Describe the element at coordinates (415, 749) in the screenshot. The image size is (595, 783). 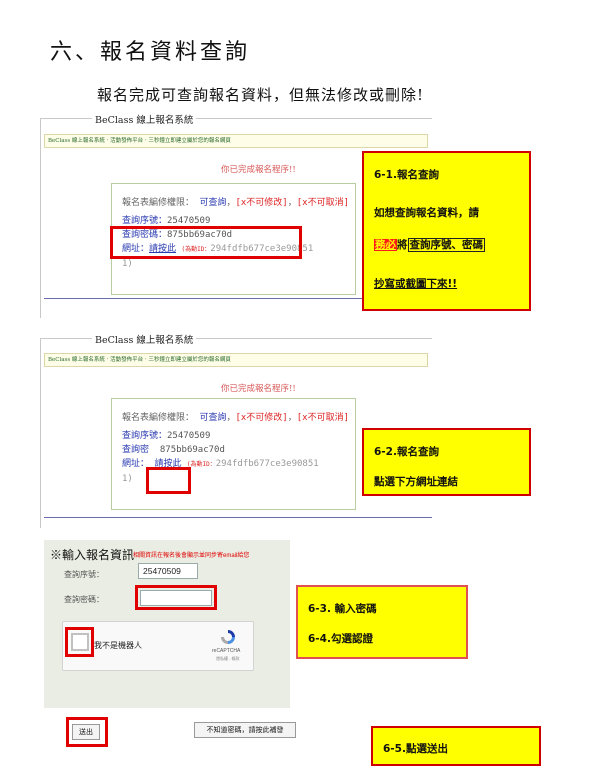
I see `callout-6-5-text: 6-5.點選送出` at that location.